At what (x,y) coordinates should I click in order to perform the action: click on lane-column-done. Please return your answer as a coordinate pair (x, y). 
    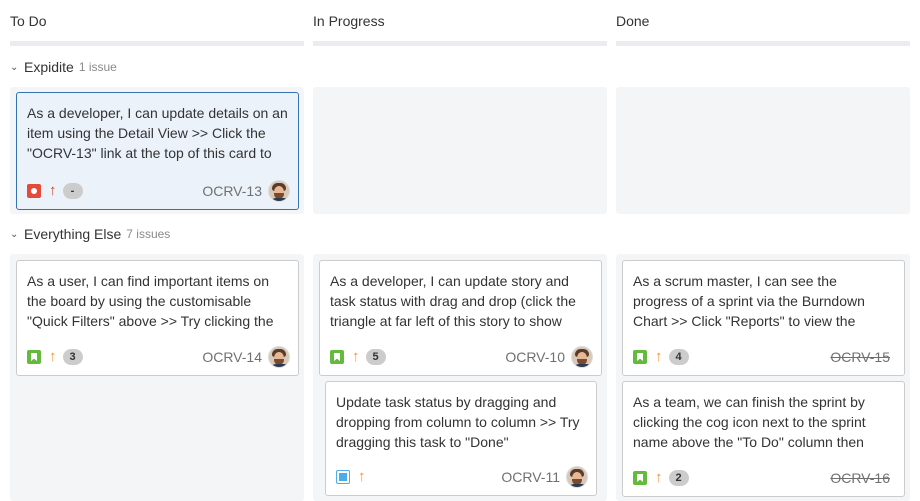
    Looking at the image, I should click on (763, 150).